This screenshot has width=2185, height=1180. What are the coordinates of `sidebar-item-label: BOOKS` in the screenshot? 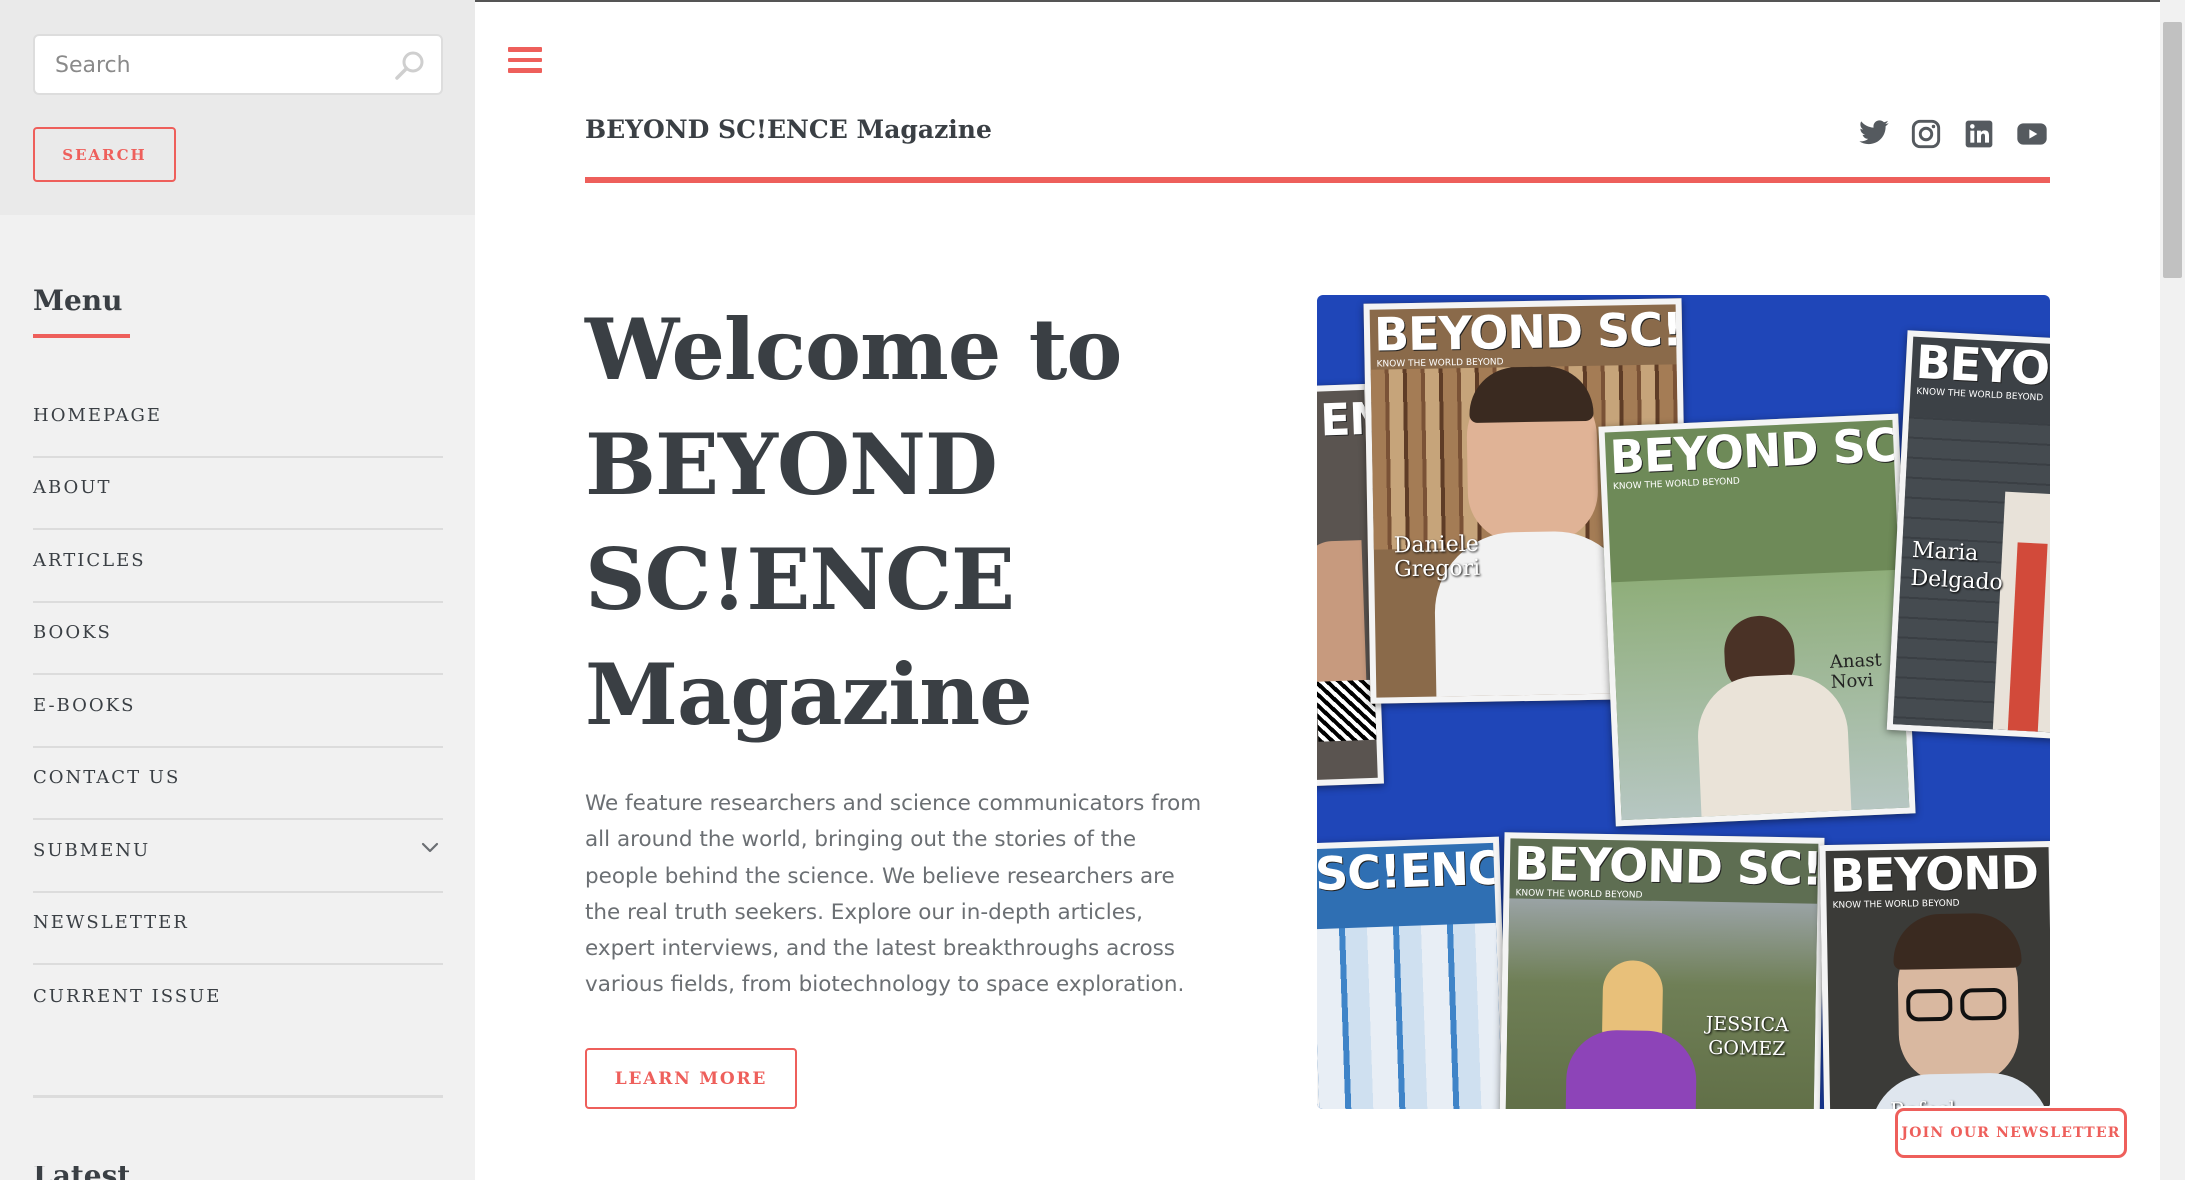 It's located at (72, 633).